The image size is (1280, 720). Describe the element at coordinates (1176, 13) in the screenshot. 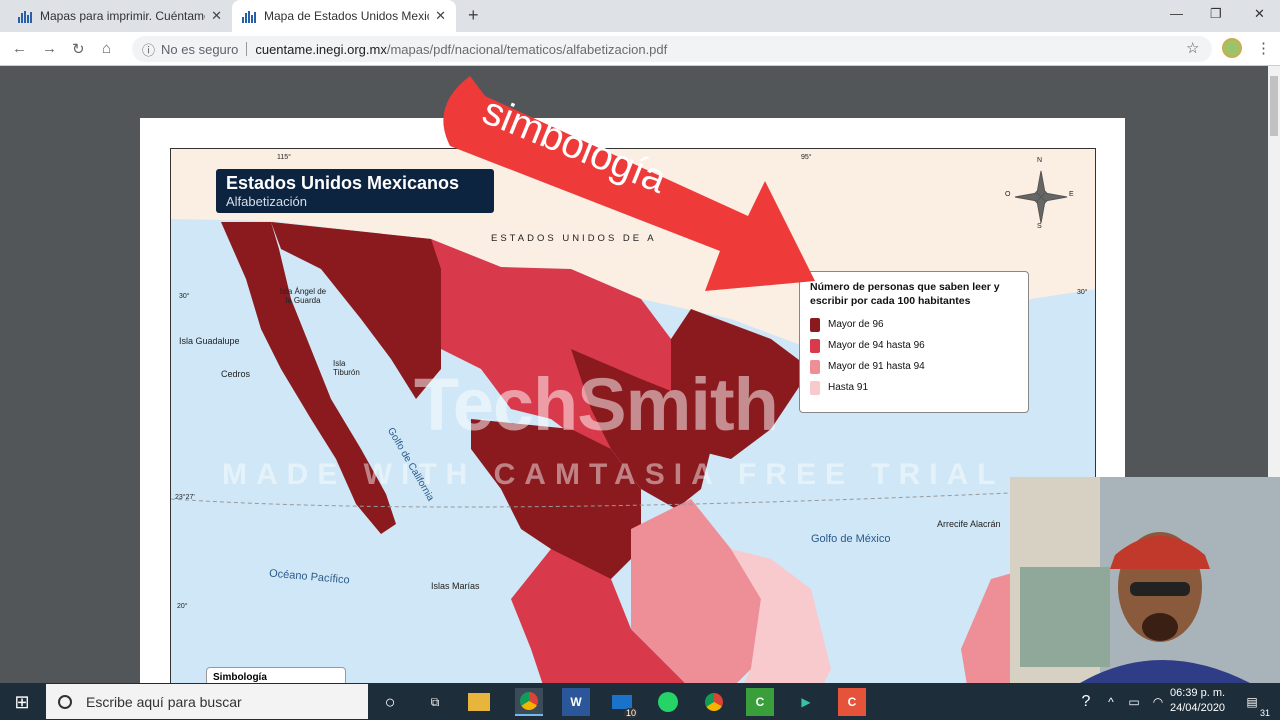

I see `minimize-icon: —` at that location.